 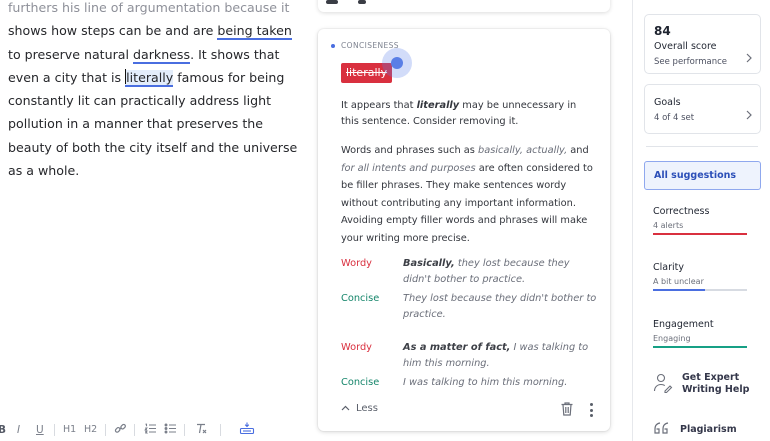 What do you see at coordinates (201, 430) in the screenshot?
I see `clear-format-icon` at bounding box center [201, 430].